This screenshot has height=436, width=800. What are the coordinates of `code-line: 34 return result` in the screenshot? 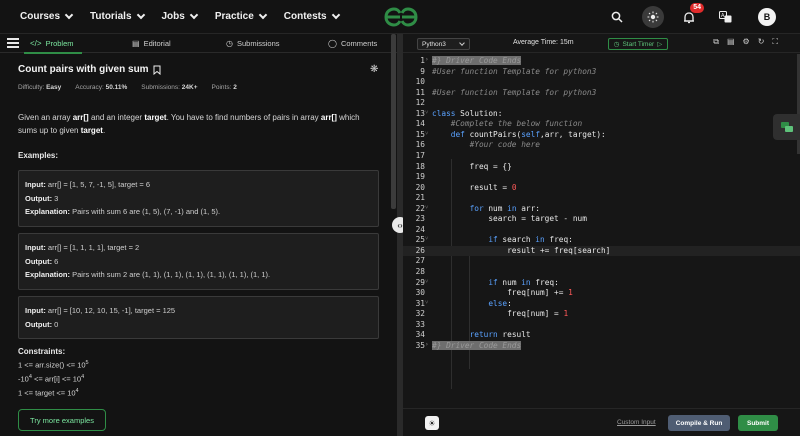 It's located at (601, 335).